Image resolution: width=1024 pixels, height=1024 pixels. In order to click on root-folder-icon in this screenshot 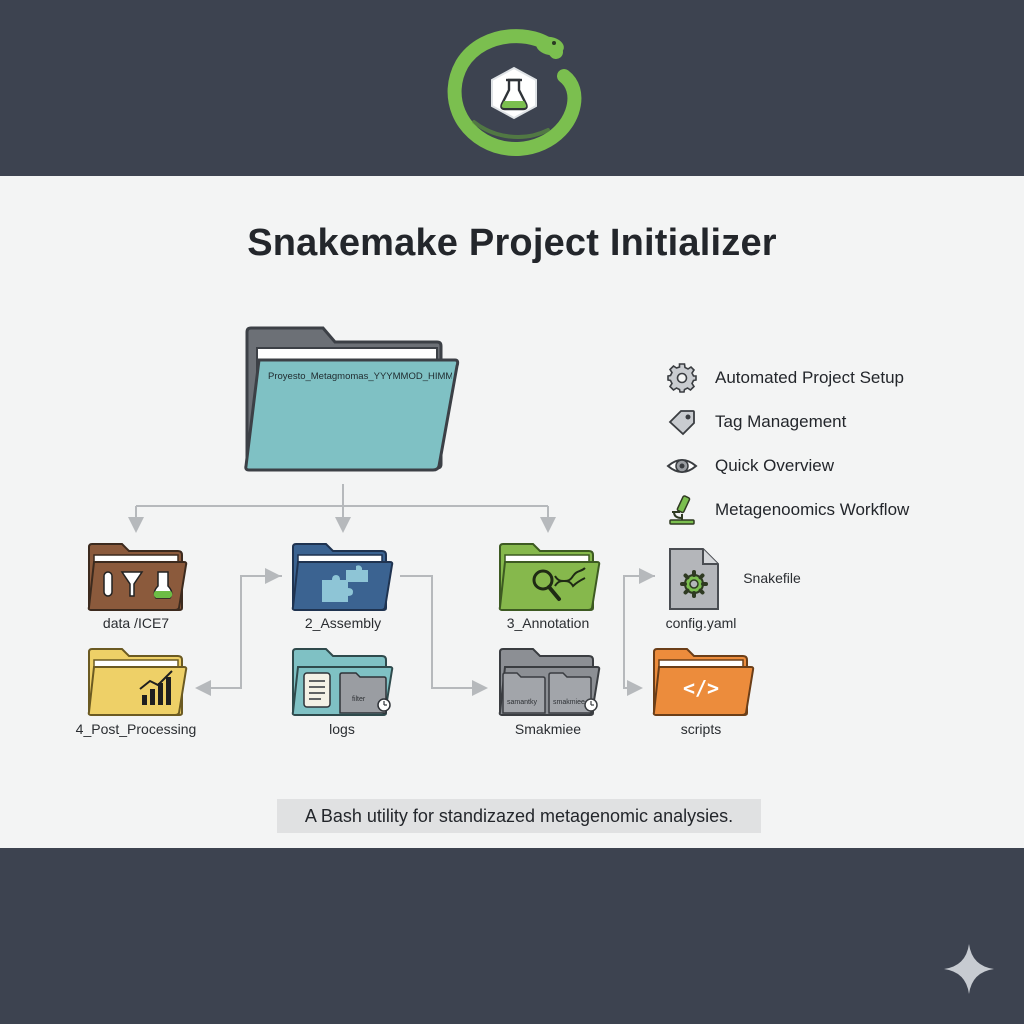, I will do `click(352, 399)`.